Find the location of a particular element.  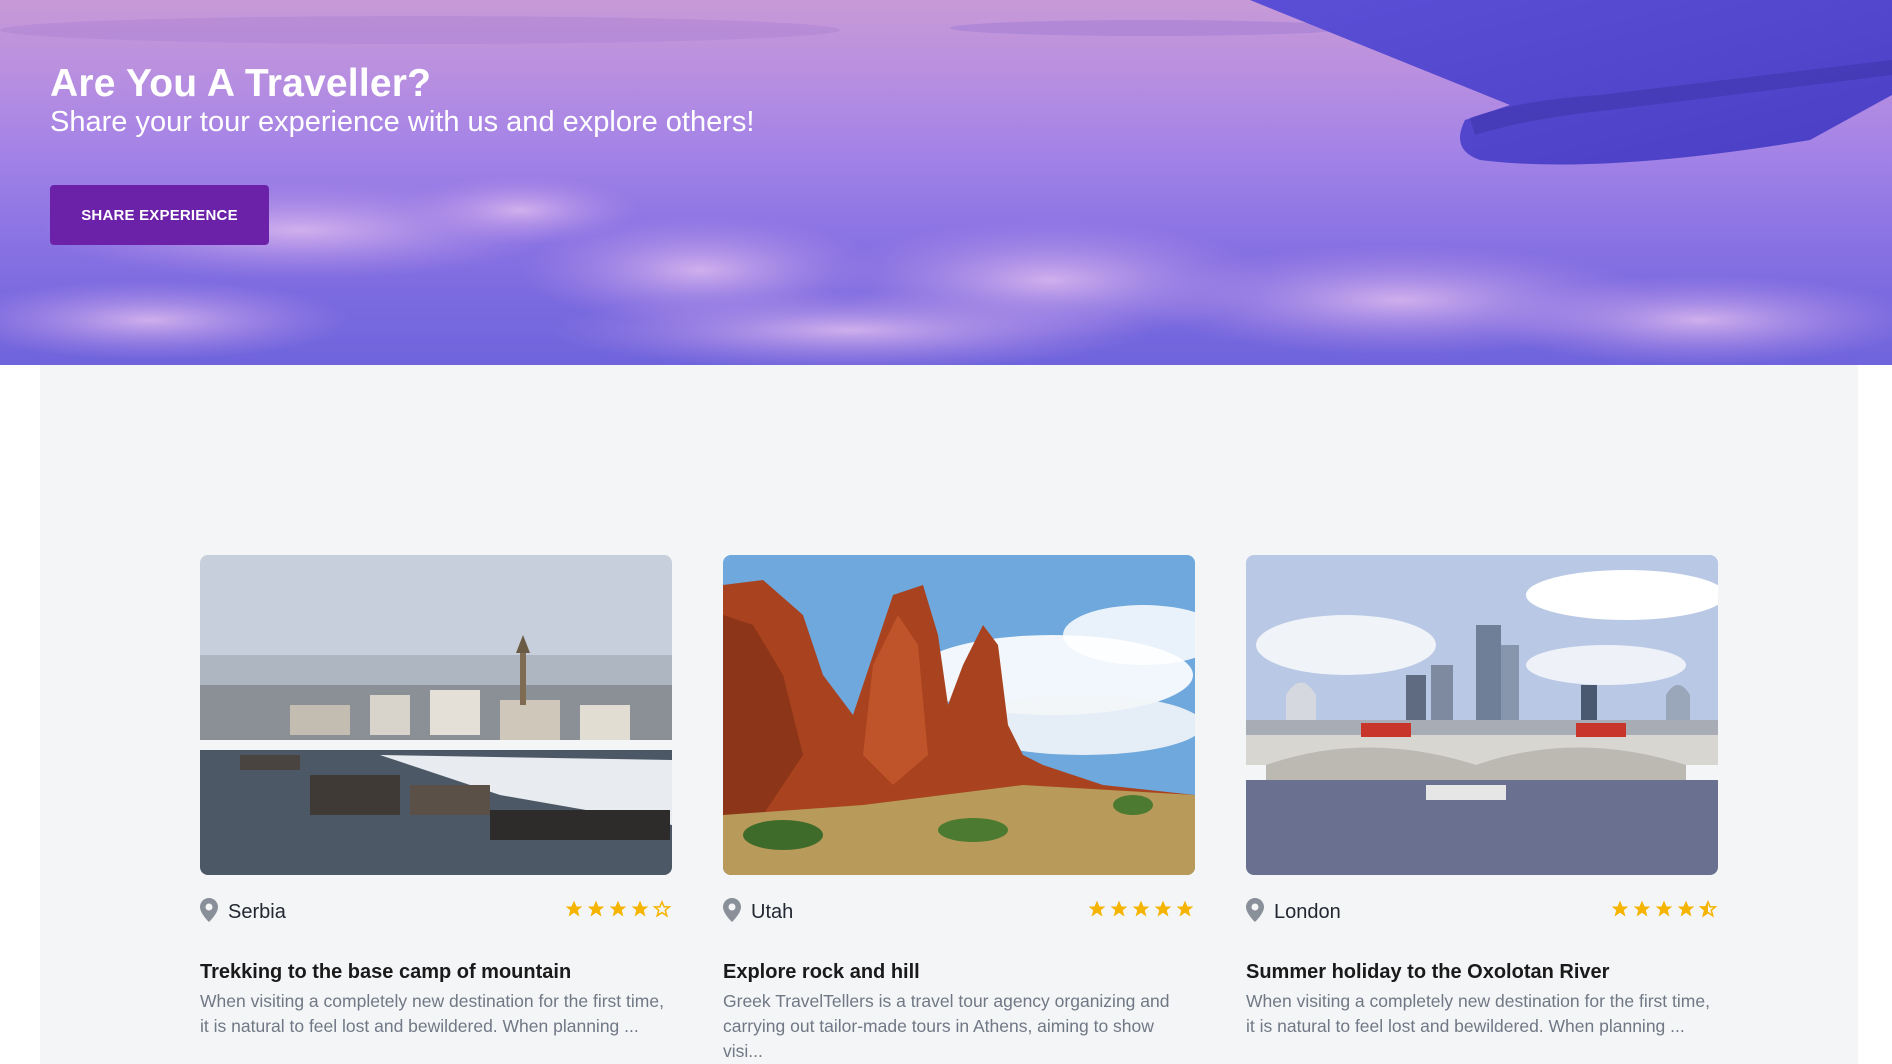

experience-image-serbia is located at coordinates (436, 715).